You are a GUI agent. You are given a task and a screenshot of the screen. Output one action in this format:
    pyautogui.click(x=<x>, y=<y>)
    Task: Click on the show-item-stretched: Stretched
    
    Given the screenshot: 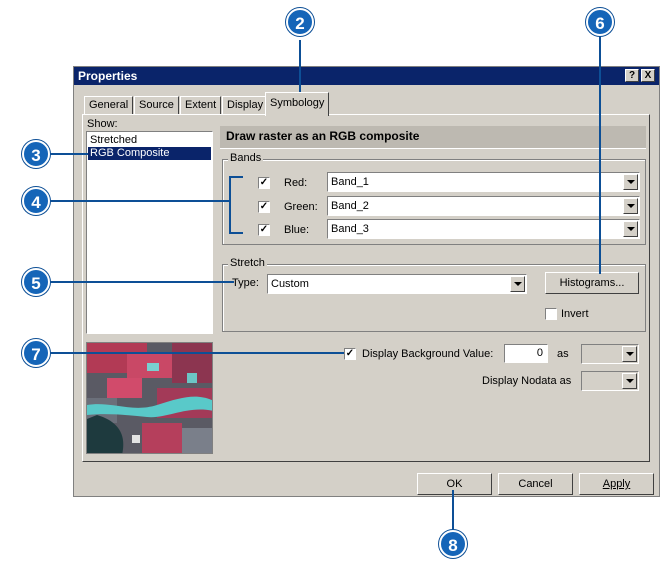 What is the action you would take?
    pyautogui.click(x=150, y=140)
    